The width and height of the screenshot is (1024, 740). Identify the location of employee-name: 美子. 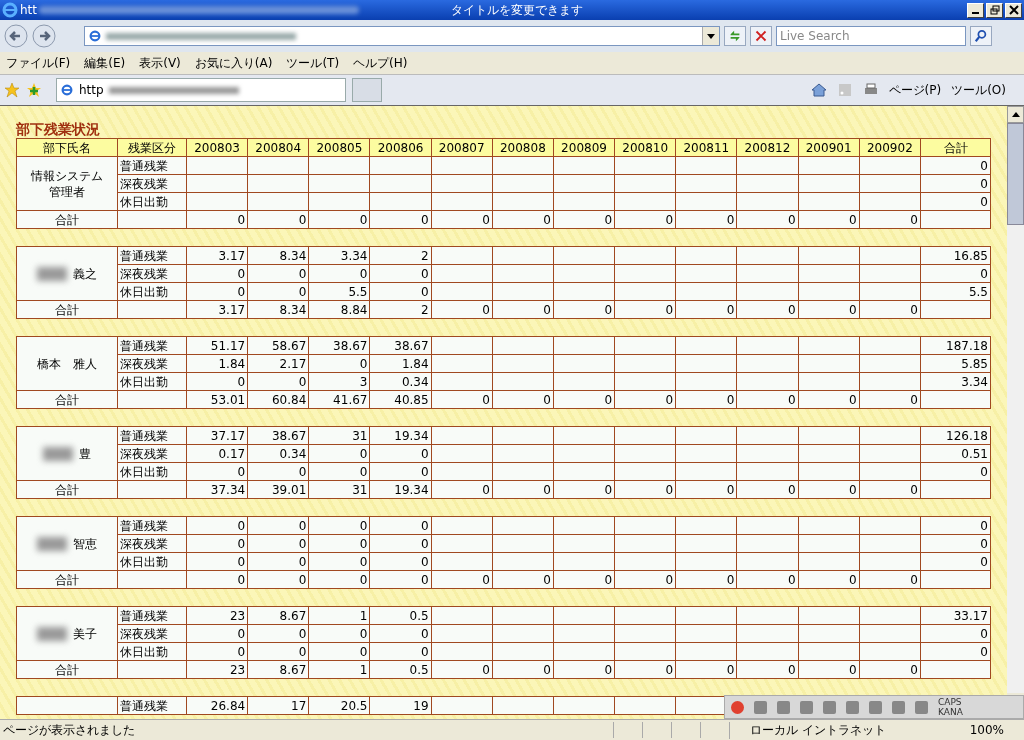
(85, 633).